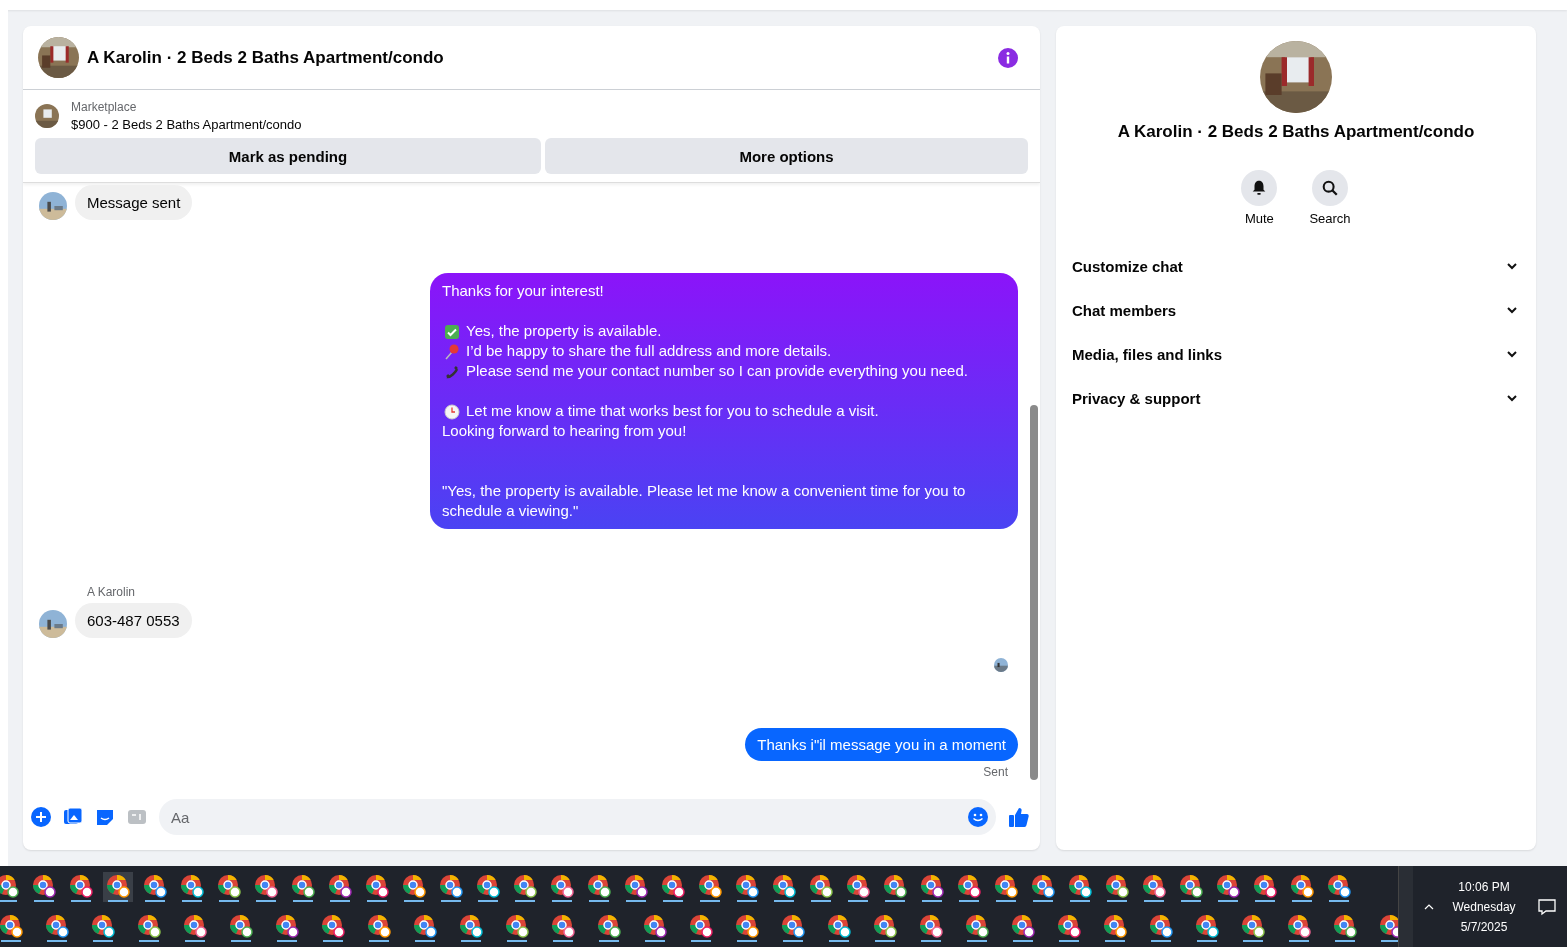 This screenshot has width=1567, height=947. Describe the element at coordinates (1484, 906) in the screenshot. I see `clock-day: Wednesday` at that location.